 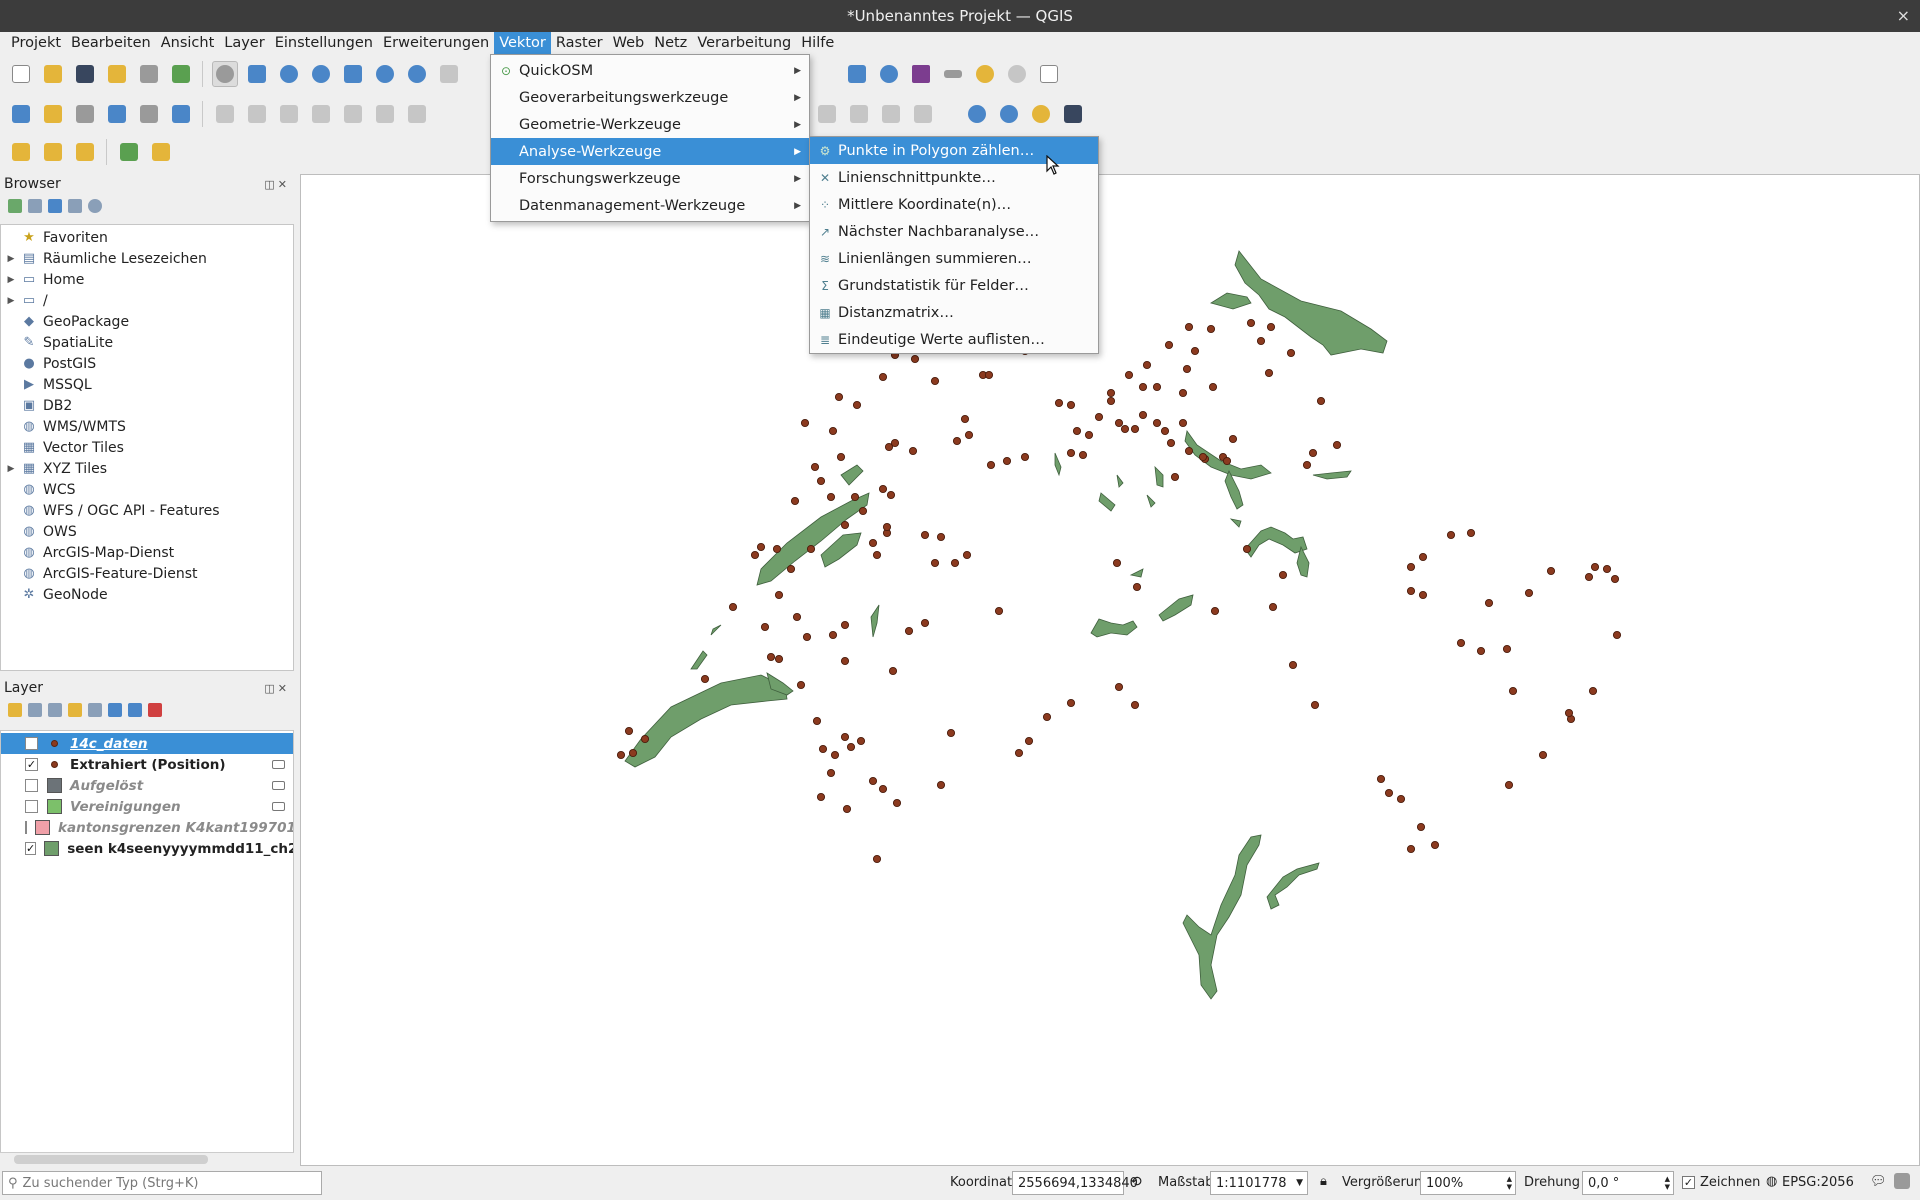 What do you see at coordinates (36, 43) in the screenshot?
I see `menu-projekt: Projekt` at bounding box center [36, 43].